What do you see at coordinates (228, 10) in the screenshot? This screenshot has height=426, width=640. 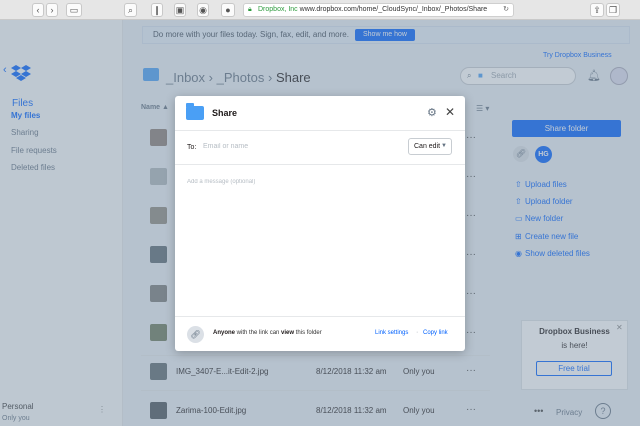 I see `extension-icon: ●` at bounding box center [228, 10].